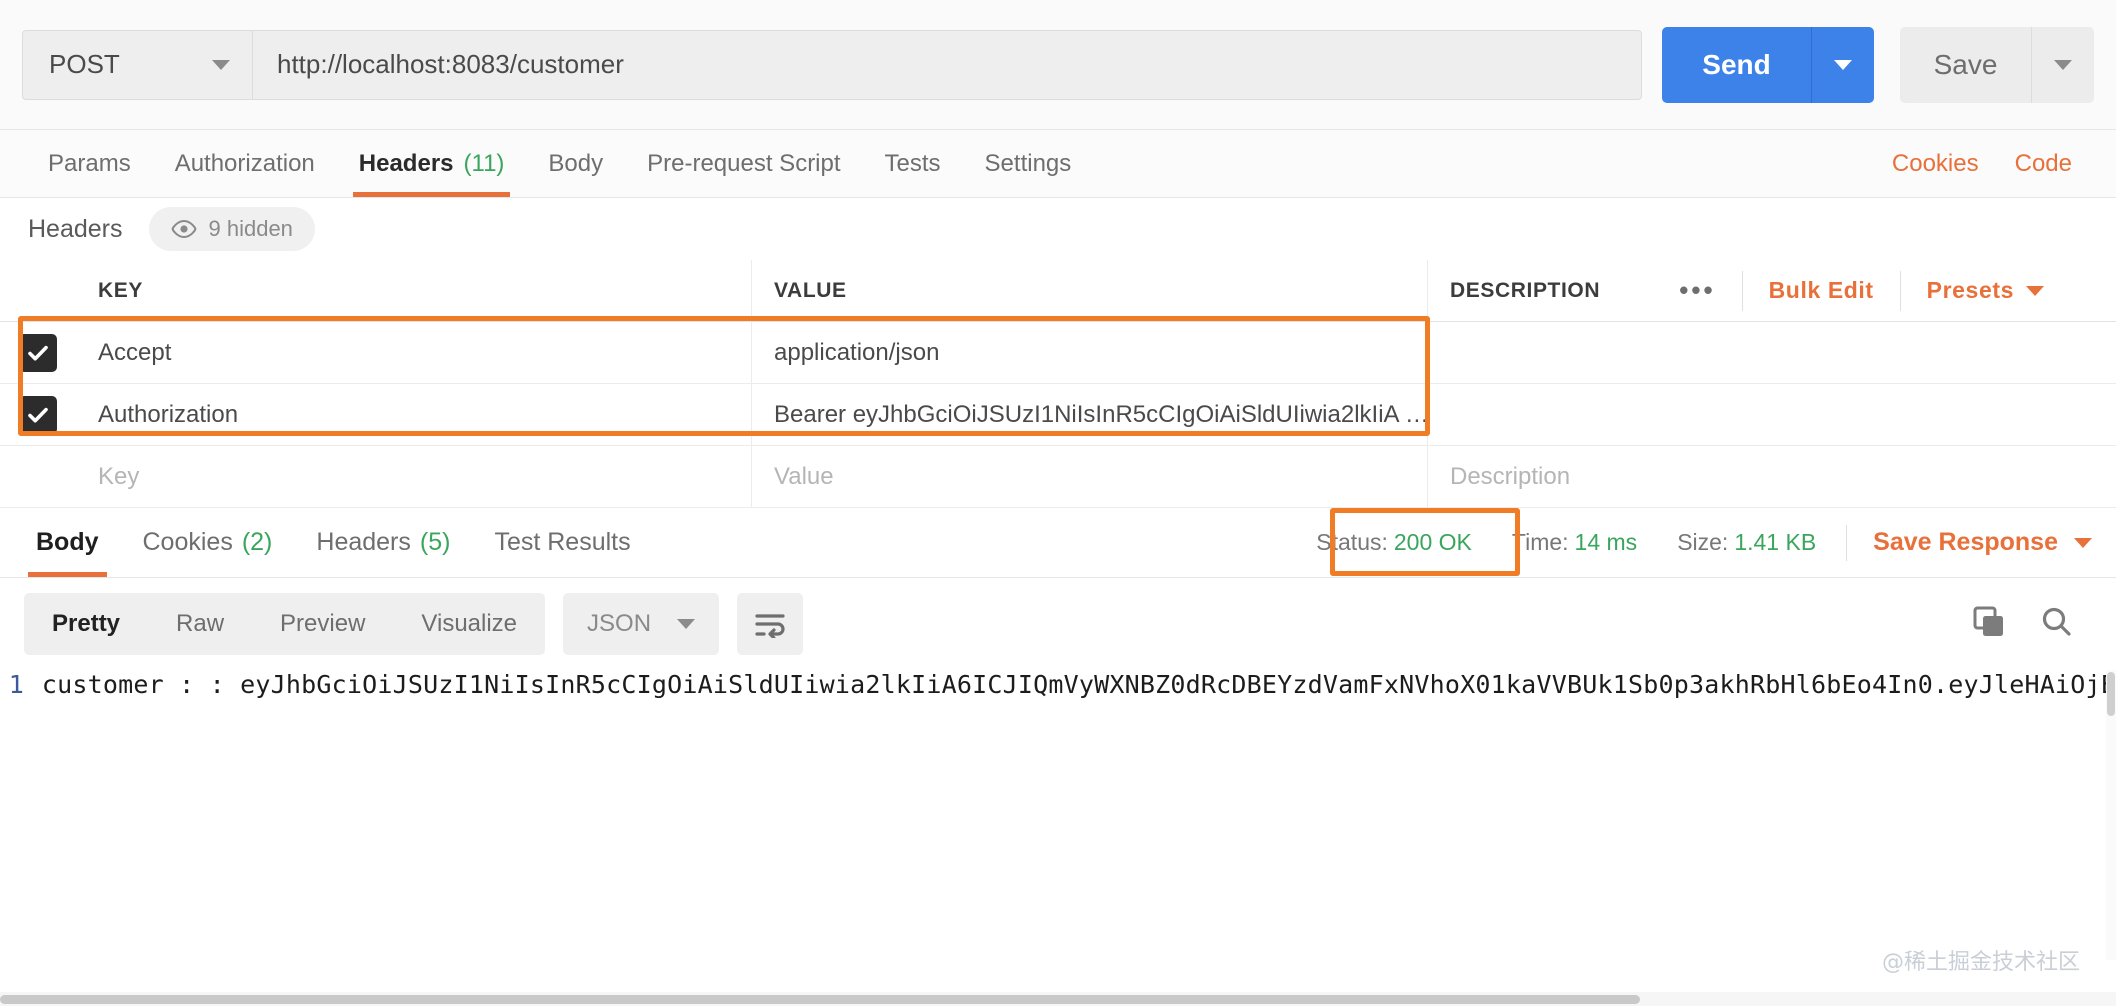  Describe the element at coordinates (84, 64) in the screenshot. I see `http-method-label: POST` at that location.